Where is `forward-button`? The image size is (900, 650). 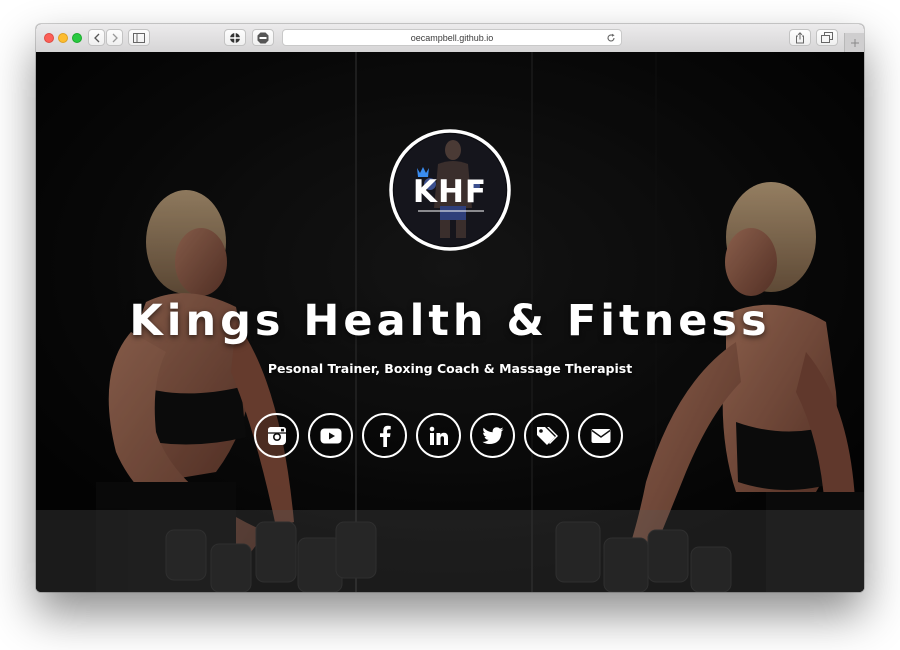
forward-button is located at coordinates (114, 37).